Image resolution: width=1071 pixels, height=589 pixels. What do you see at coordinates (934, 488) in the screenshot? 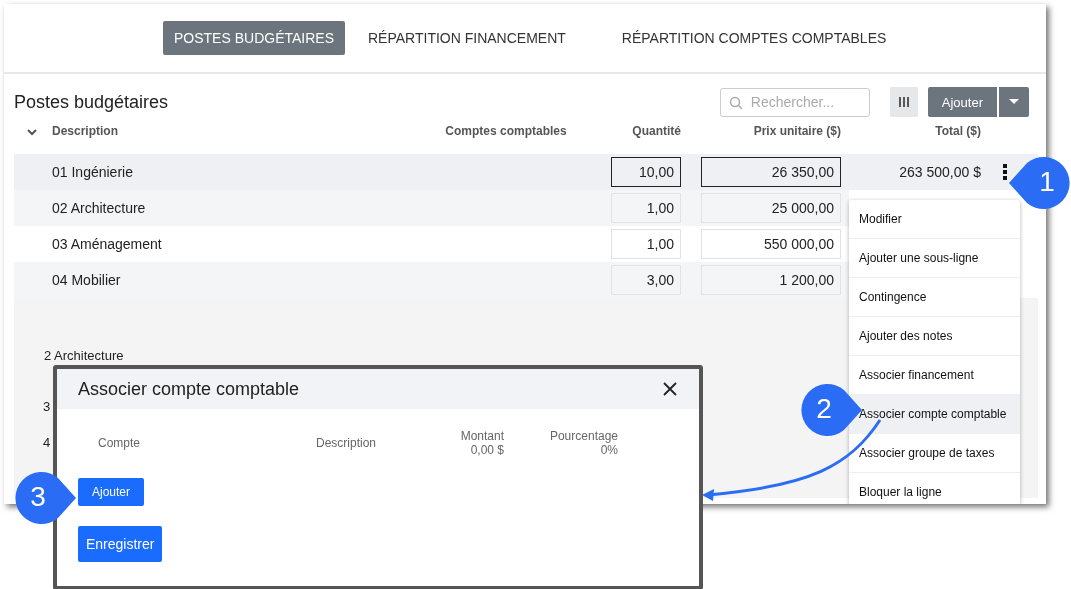
I see `menu-item: Bloquer la ligne` at bounding box center [934, 488].